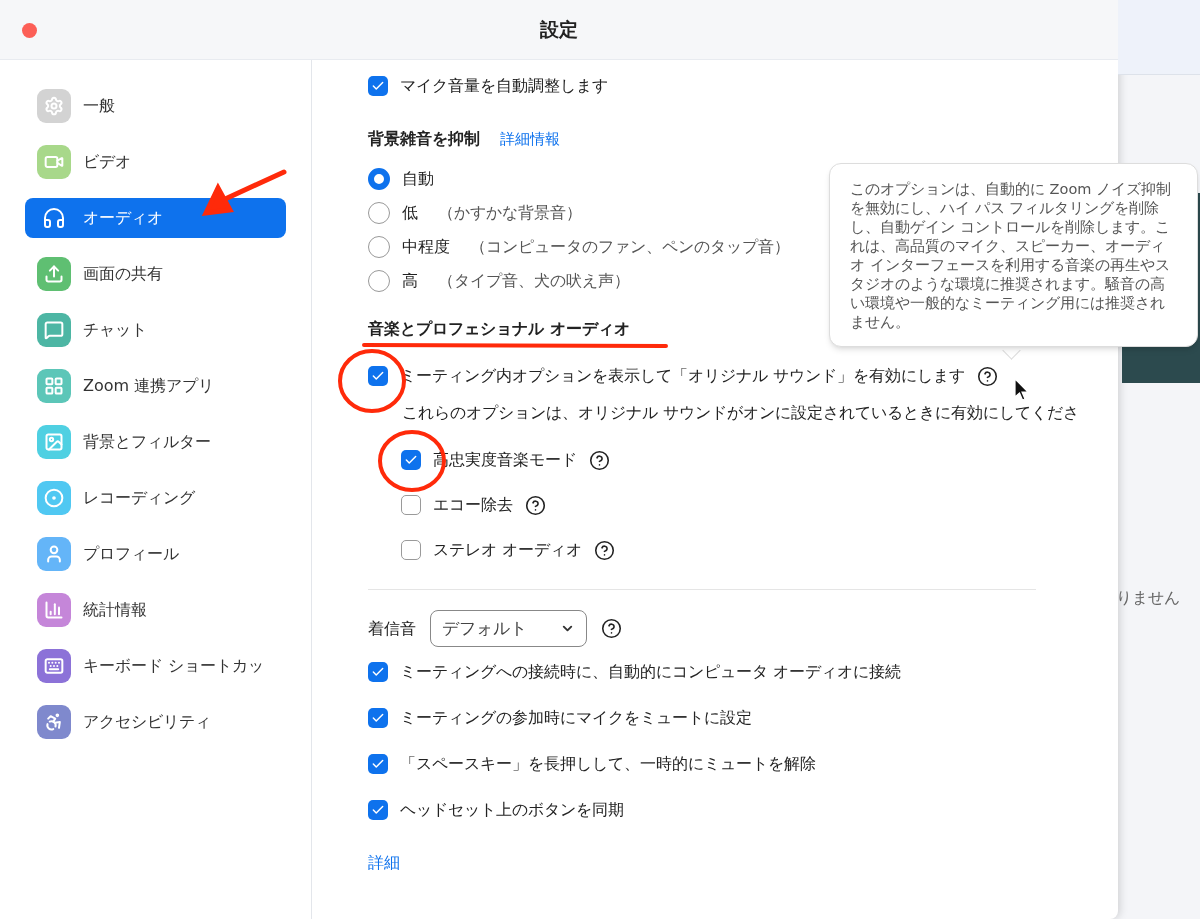 Image resolution: width=1200 pixels, height=919 pixels. Describe the element at coordinates (534, 281) in the screenshot. I see `option-note: （タイプ音、犬の吠え声）` at that location.